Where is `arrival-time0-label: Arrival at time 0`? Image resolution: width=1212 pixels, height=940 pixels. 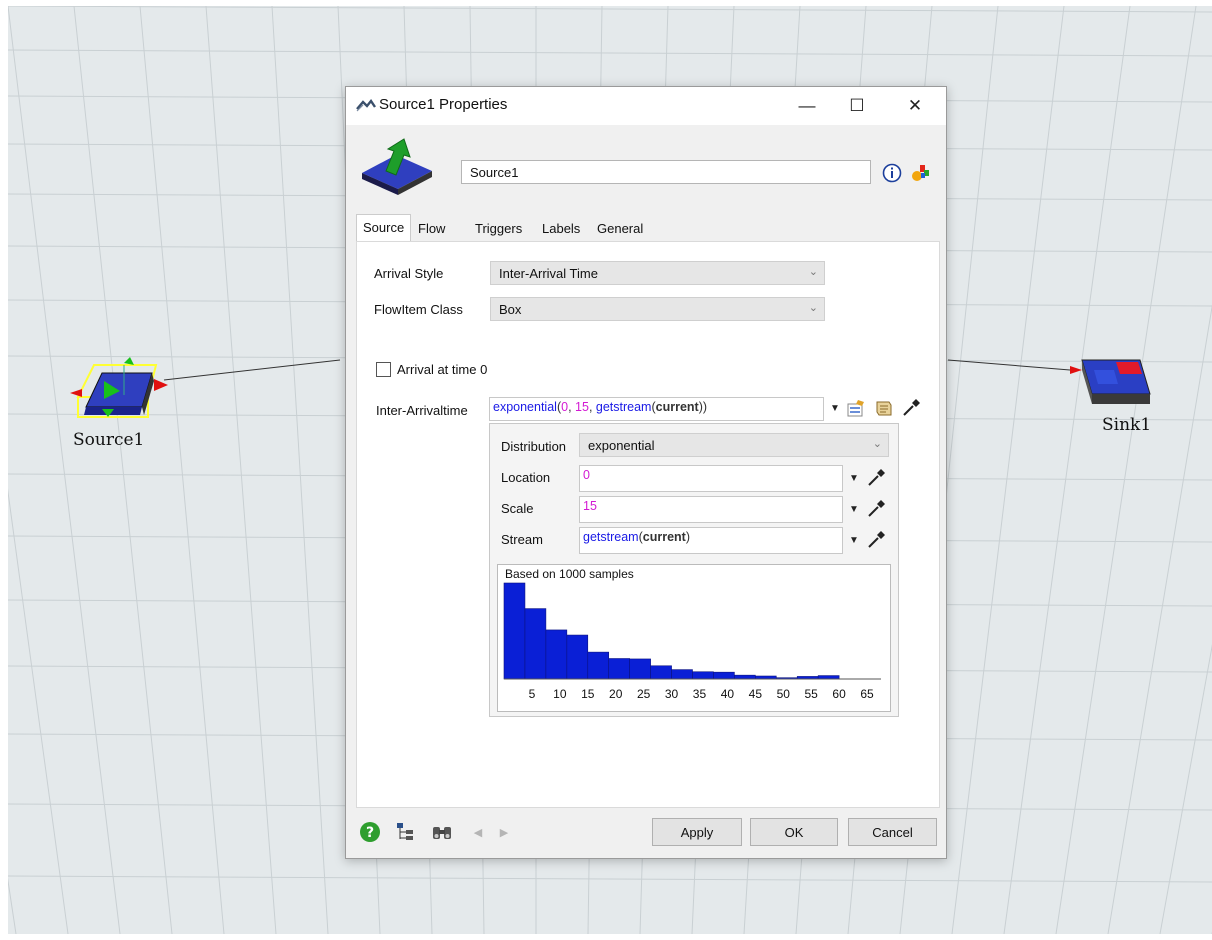 arrival-time0-label: Arrival at time 0 is located at coordinates (442, 369).